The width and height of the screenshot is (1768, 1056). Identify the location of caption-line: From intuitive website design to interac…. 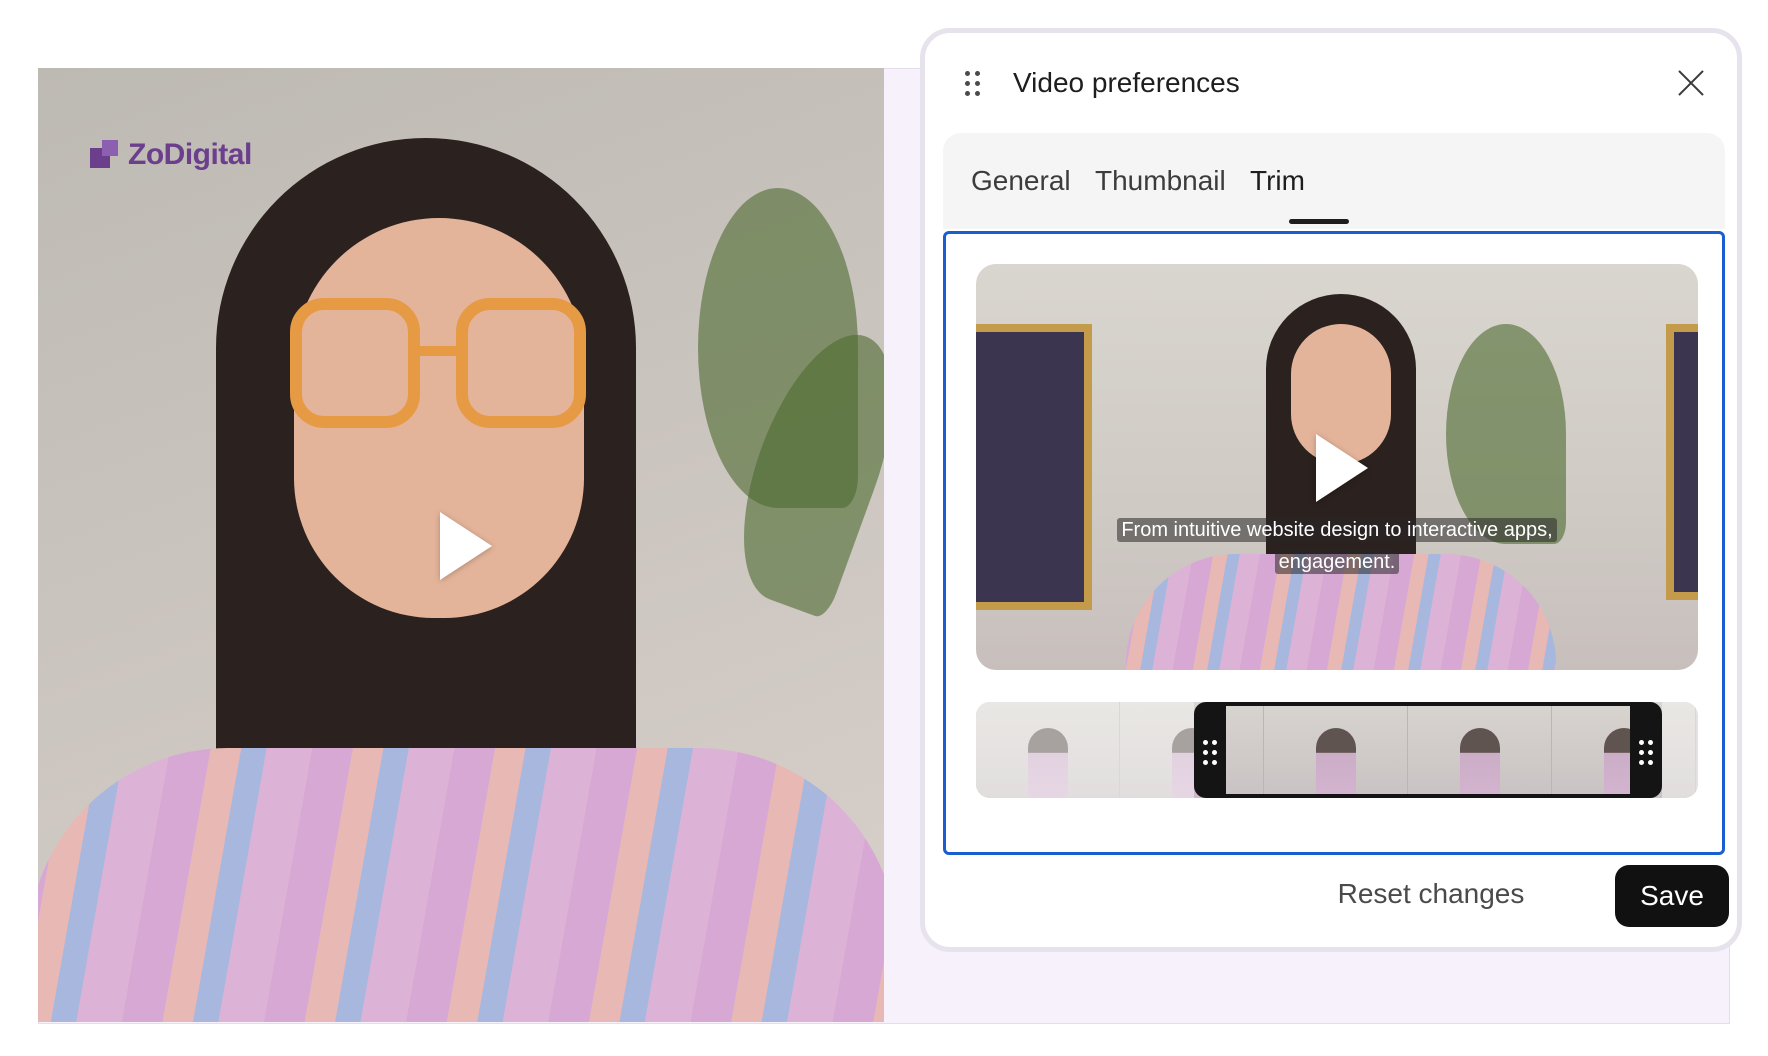
(1337, 530).